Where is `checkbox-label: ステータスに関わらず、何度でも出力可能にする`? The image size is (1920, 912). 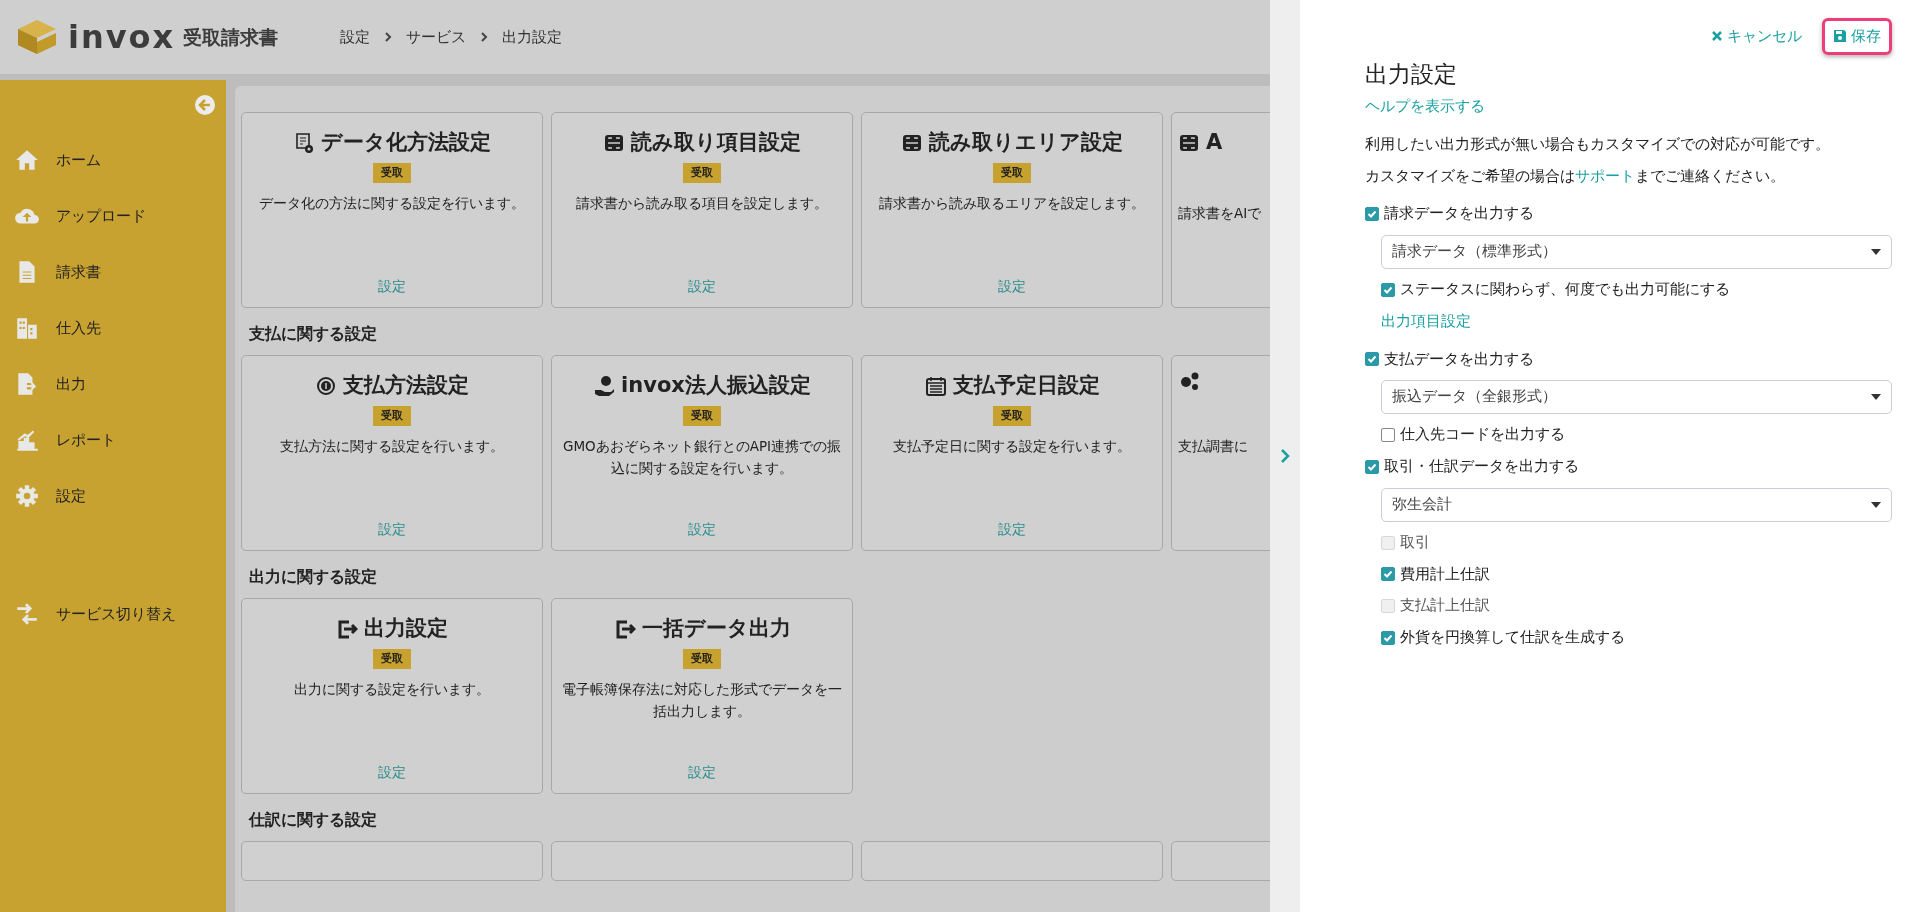 checkbox-label: ステータスに関わらず、何度でも出力可能にする is located at coordinates (1565, 290).